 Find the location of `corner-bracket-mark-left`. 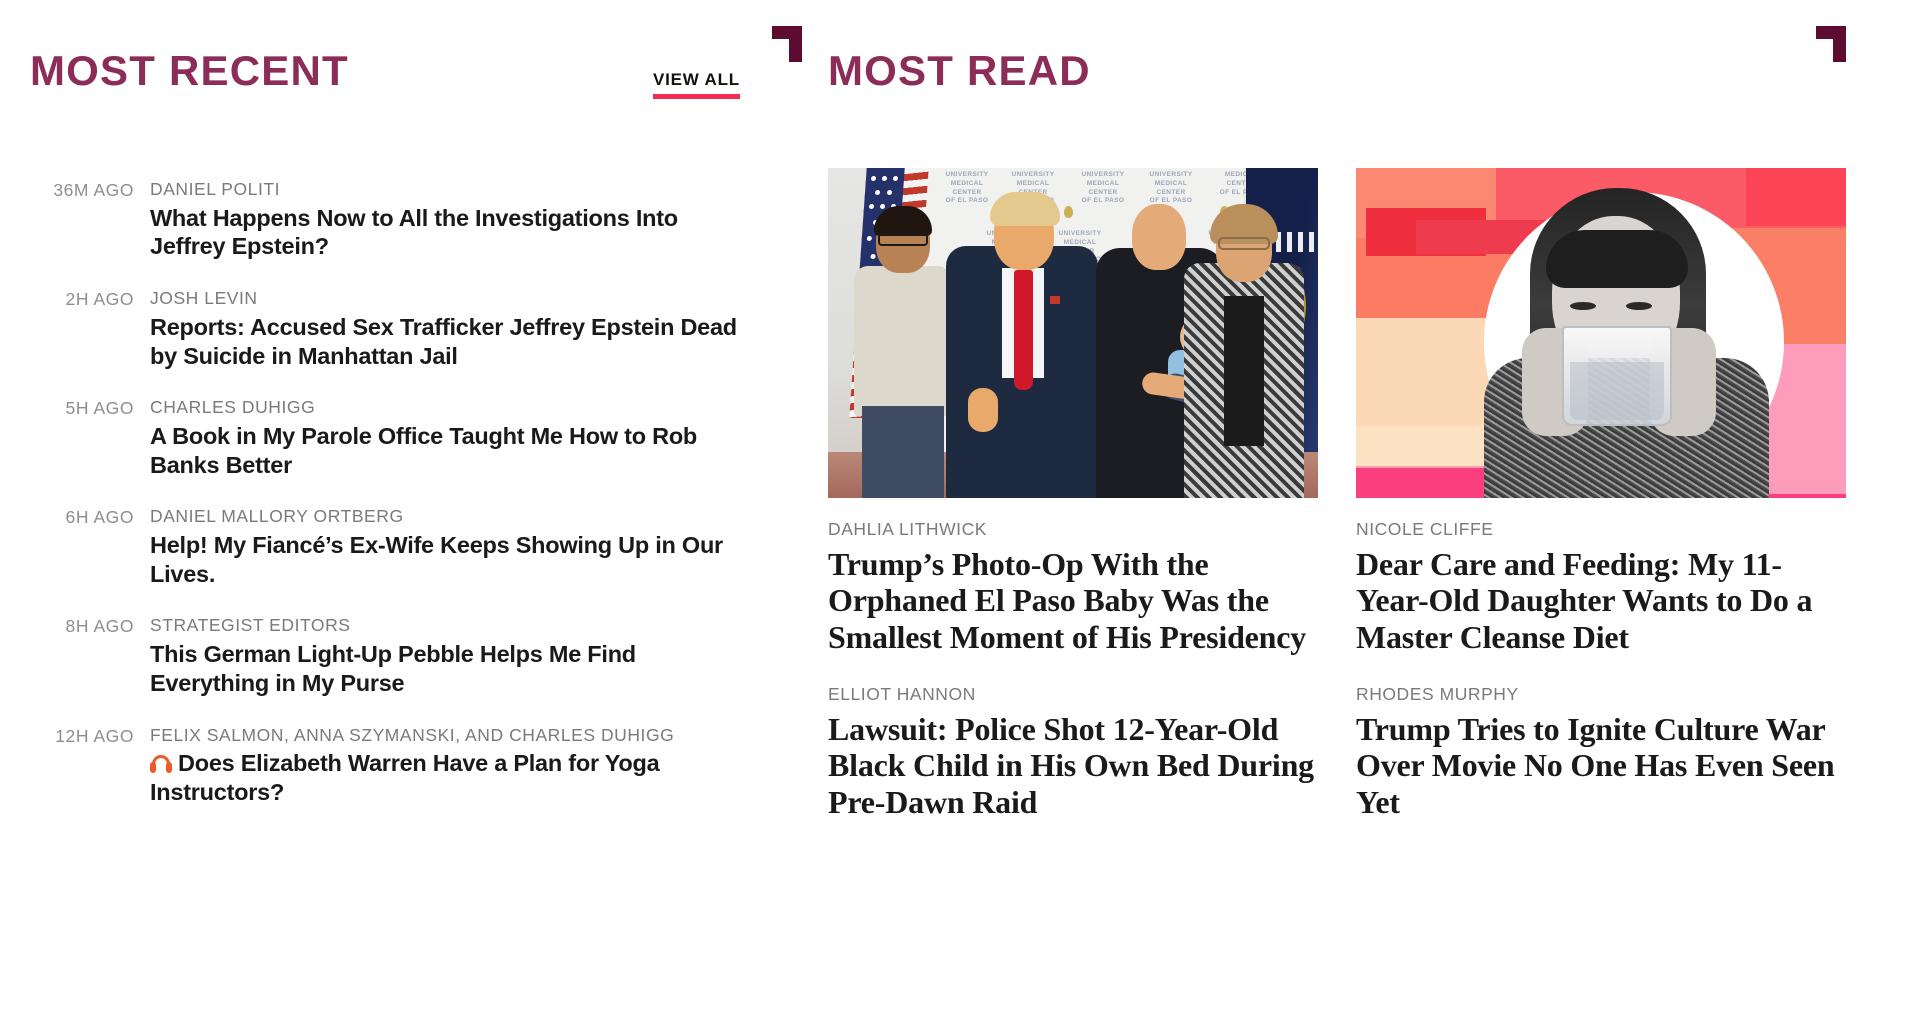

corner-bracket-mark-left is located at coordinates (787, 44).